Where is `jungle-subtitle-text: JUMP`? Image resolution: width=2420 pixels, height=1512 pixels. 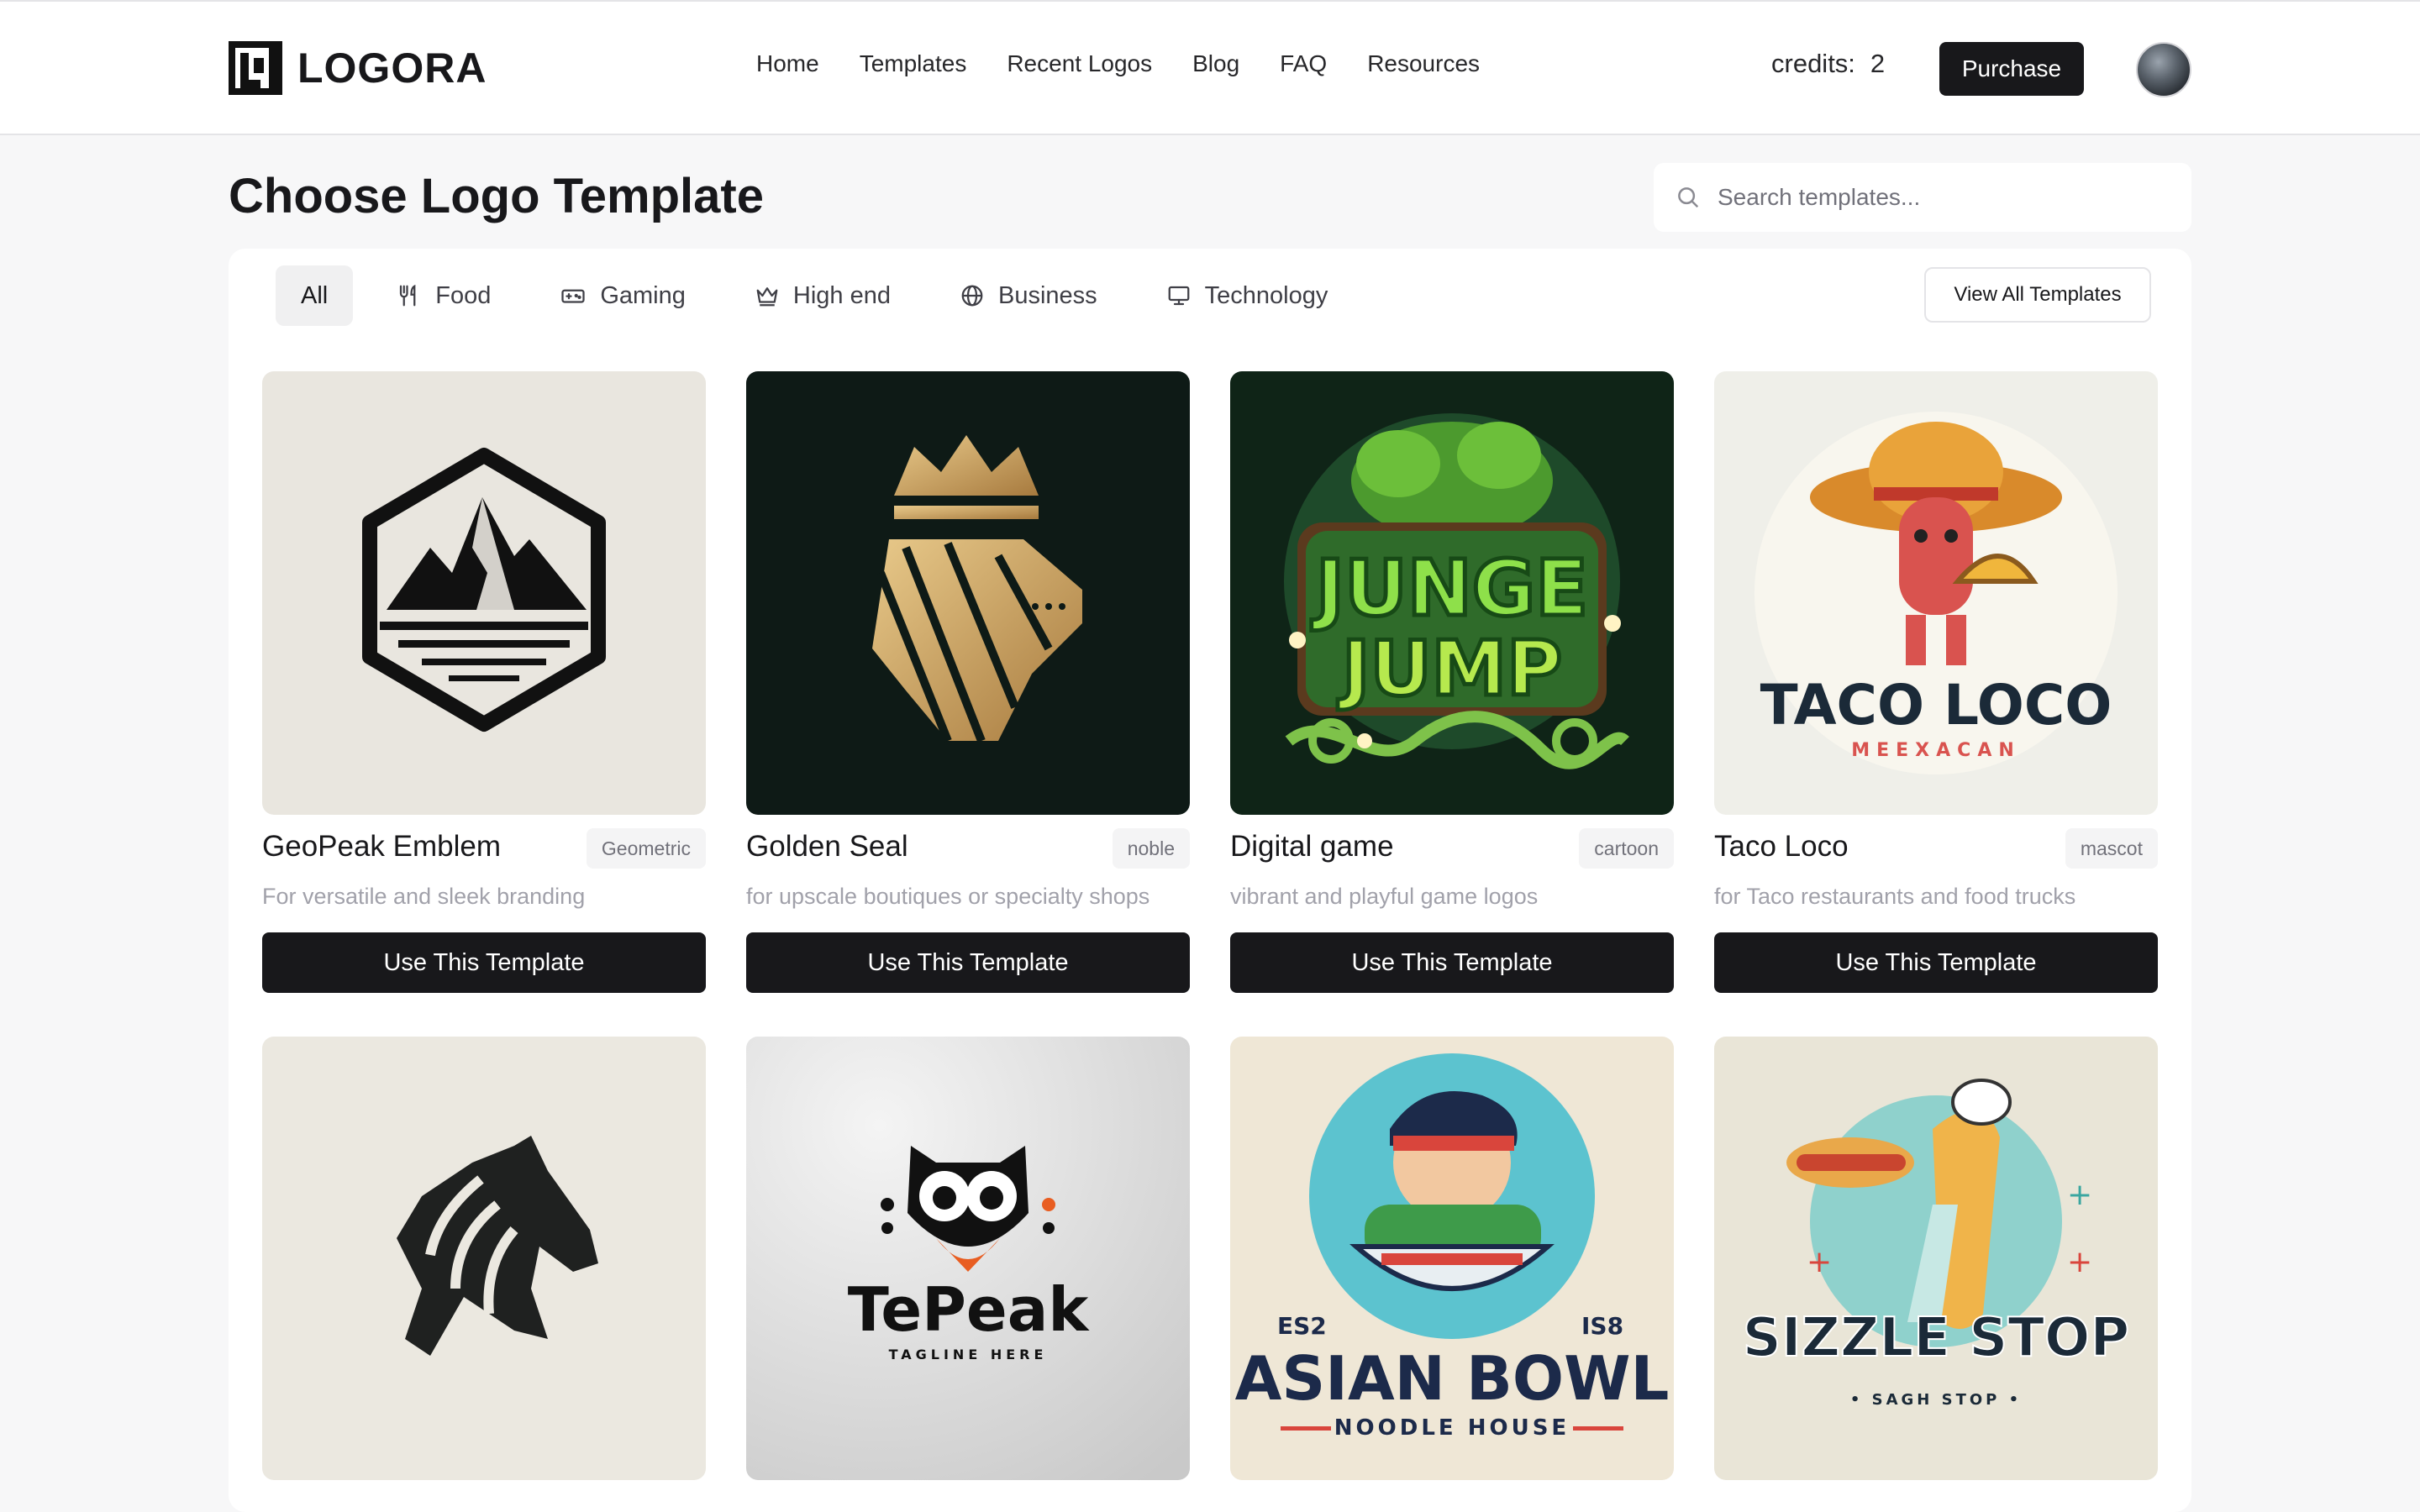
jungle-subtitle-text: JUMP is located at coordinates (1449, 669).